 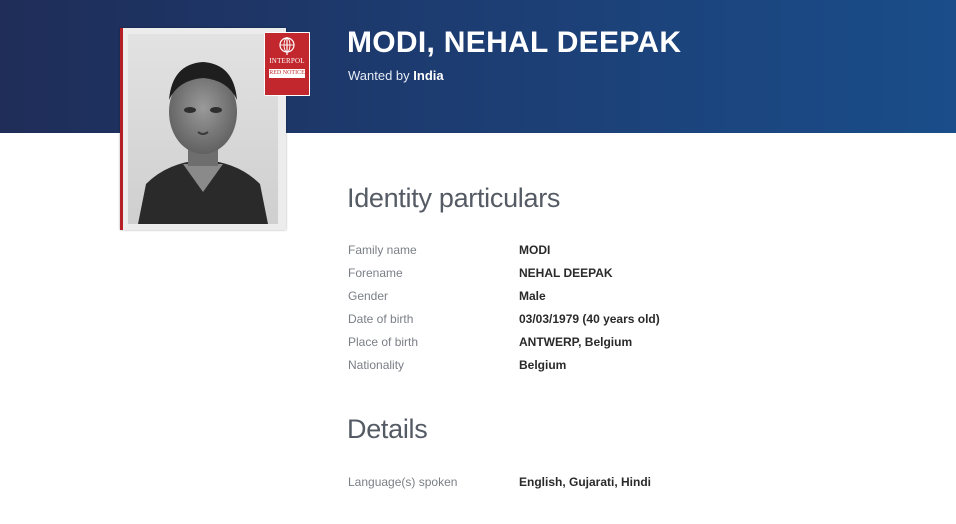 I want to click on interpol-red-notice-badge: INTERPOL RED NOTICE, so click(x=287, y=64).